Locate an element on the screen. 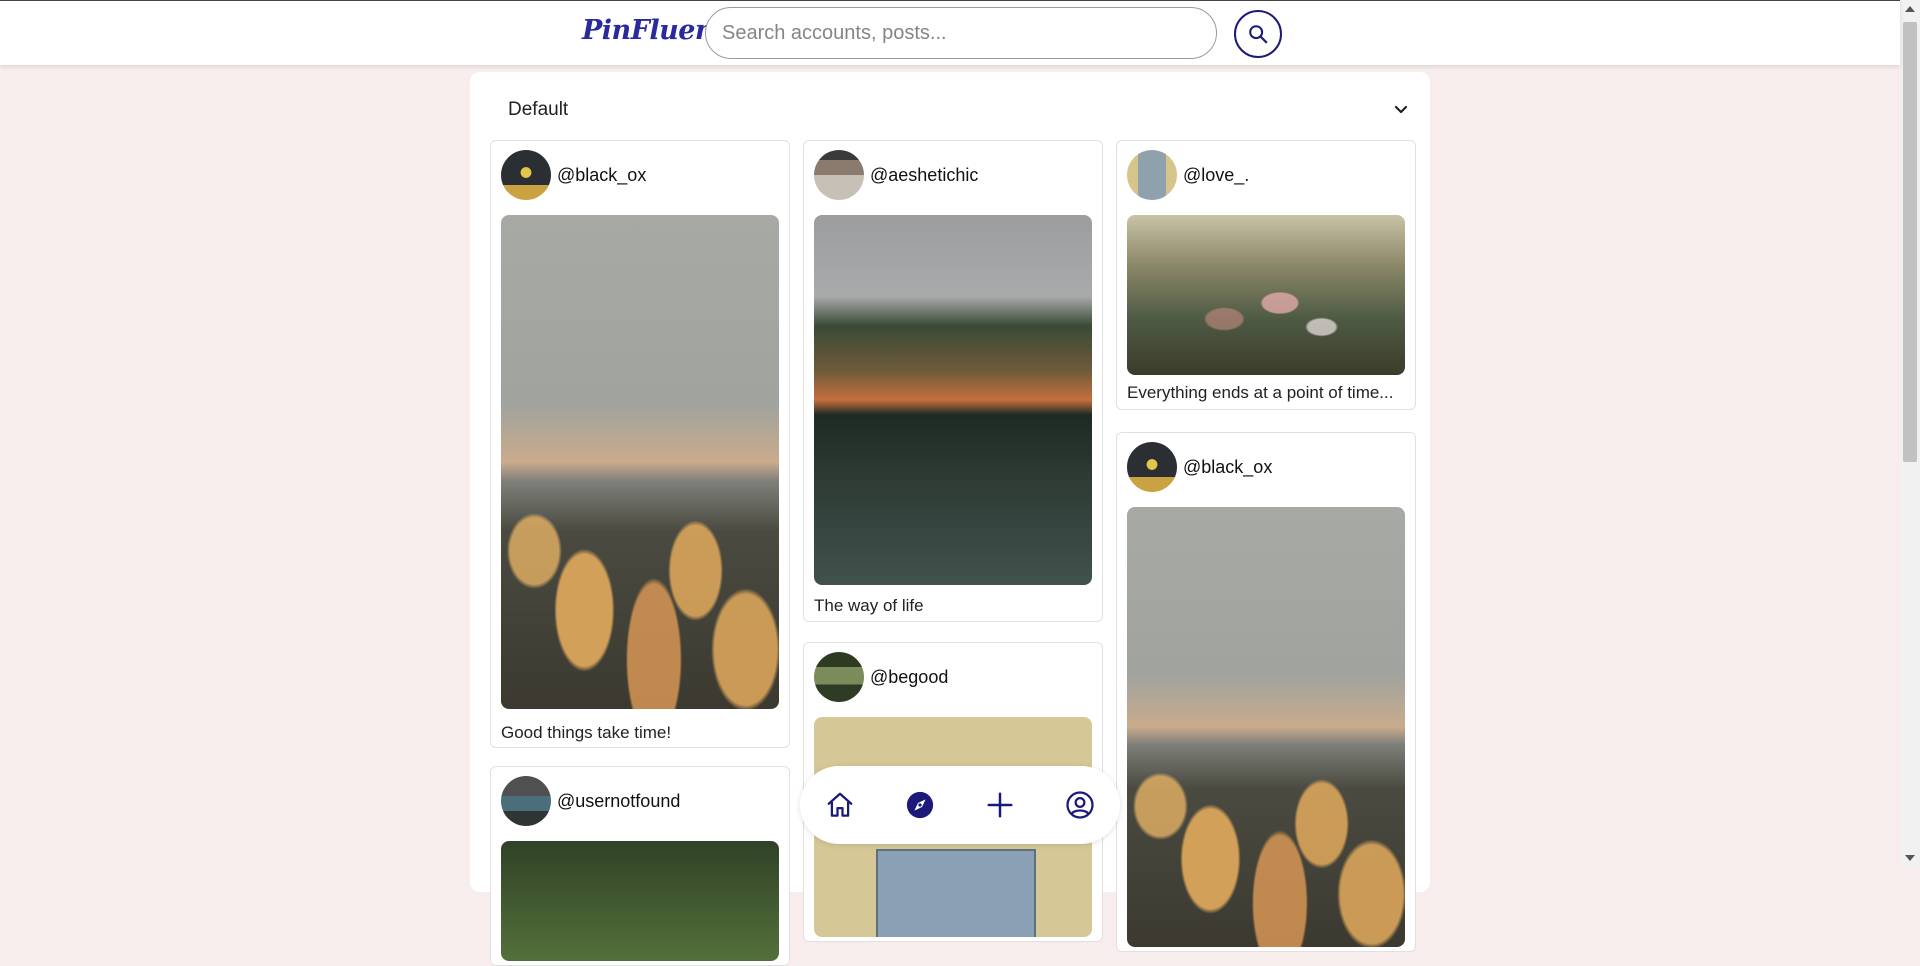 The image size is (1920, 966). nav-profile-button is located at coordinates (1080, 805).